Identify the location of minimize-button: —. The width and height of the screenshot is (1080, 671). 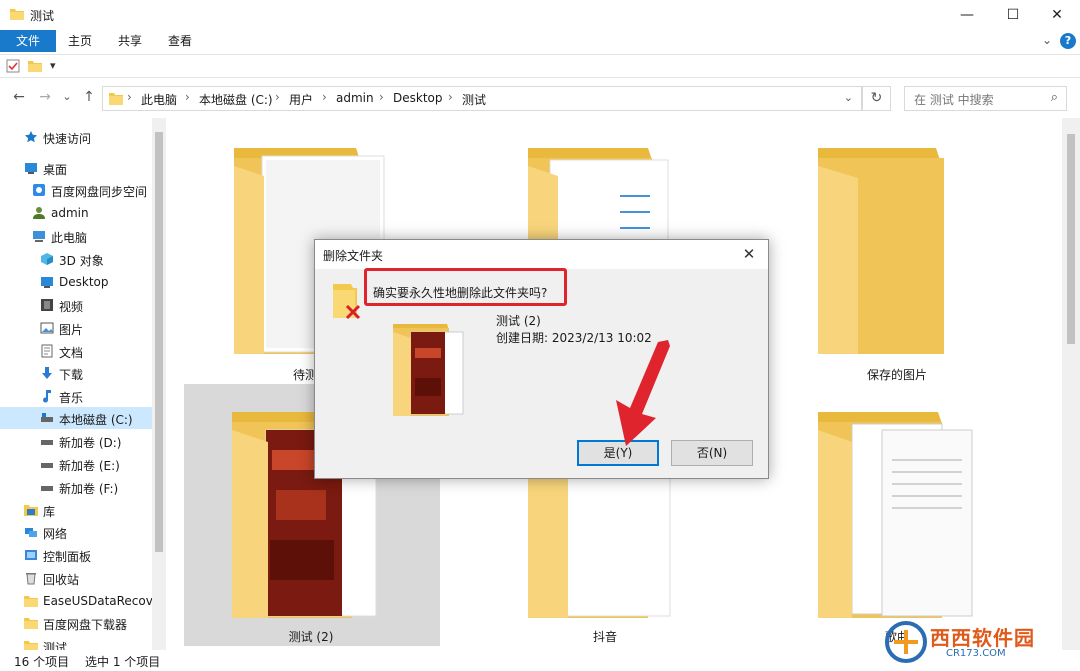
(967, 15).